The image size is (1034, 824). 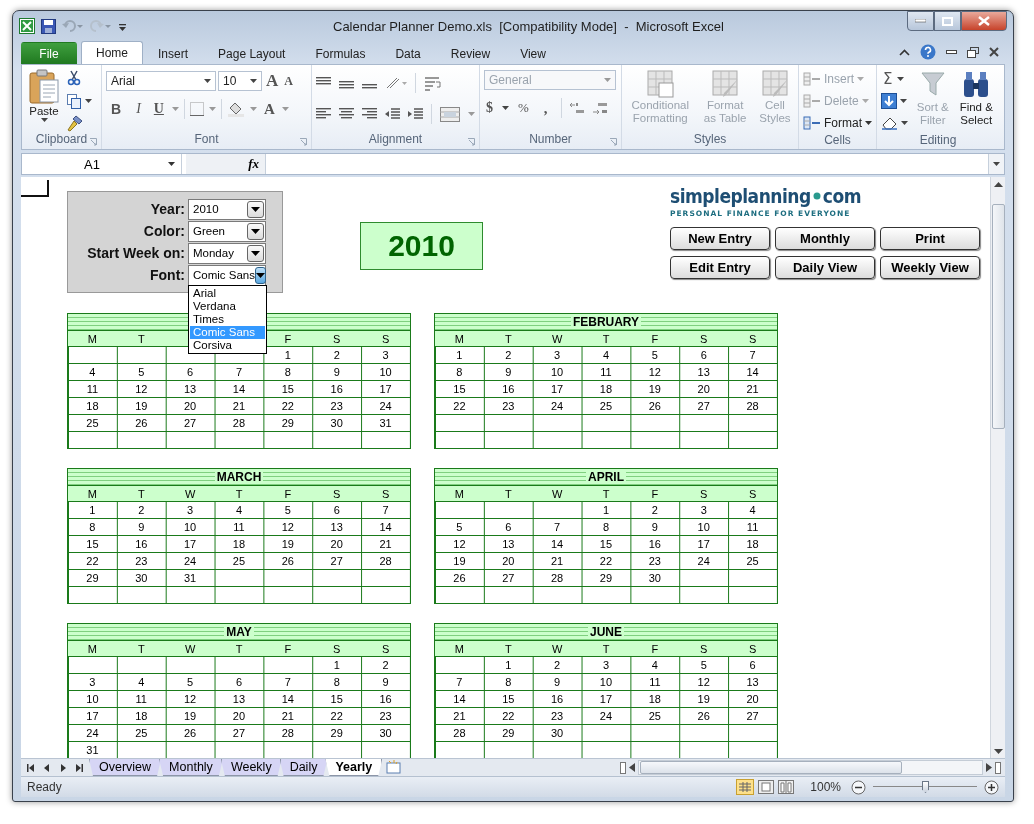 What do you see at coordinates (889, 100) in the screenshot?
I see `fill-down-icon` at bounding box center [889, 100].